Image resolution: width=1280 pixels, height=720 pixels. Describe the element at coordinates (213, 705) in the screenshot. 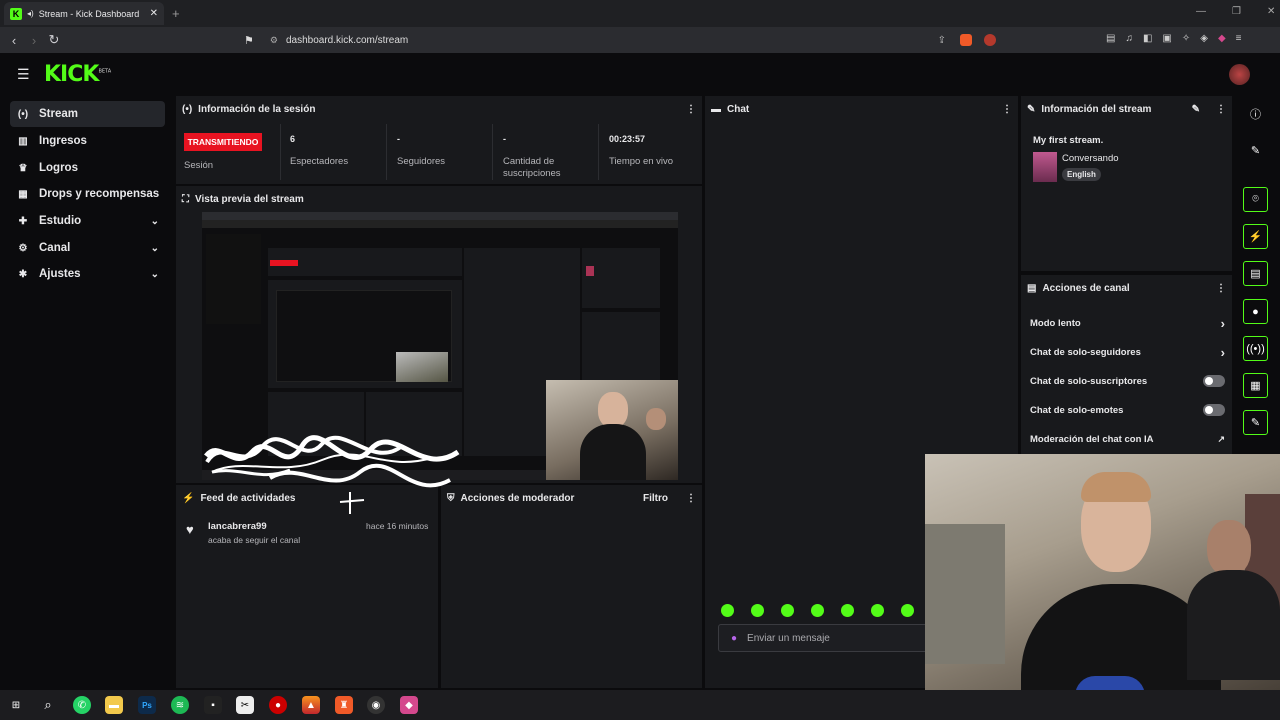

I see `app-icon: ▪` at that location.